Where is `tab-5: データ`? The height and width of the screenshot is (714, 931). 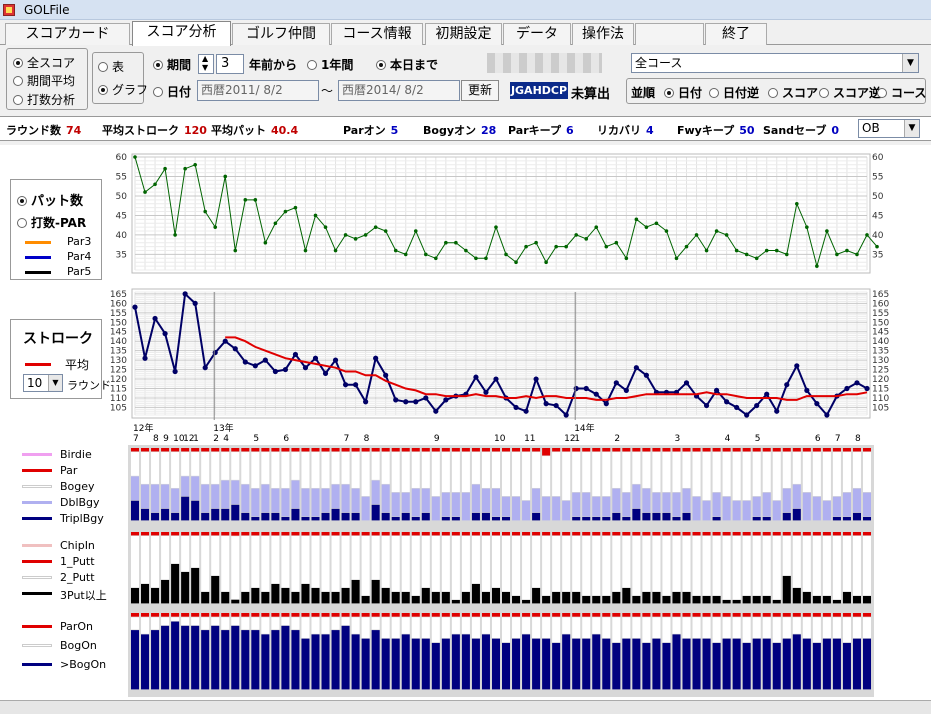
tab-5: データ is located at coordinates (537, 34).